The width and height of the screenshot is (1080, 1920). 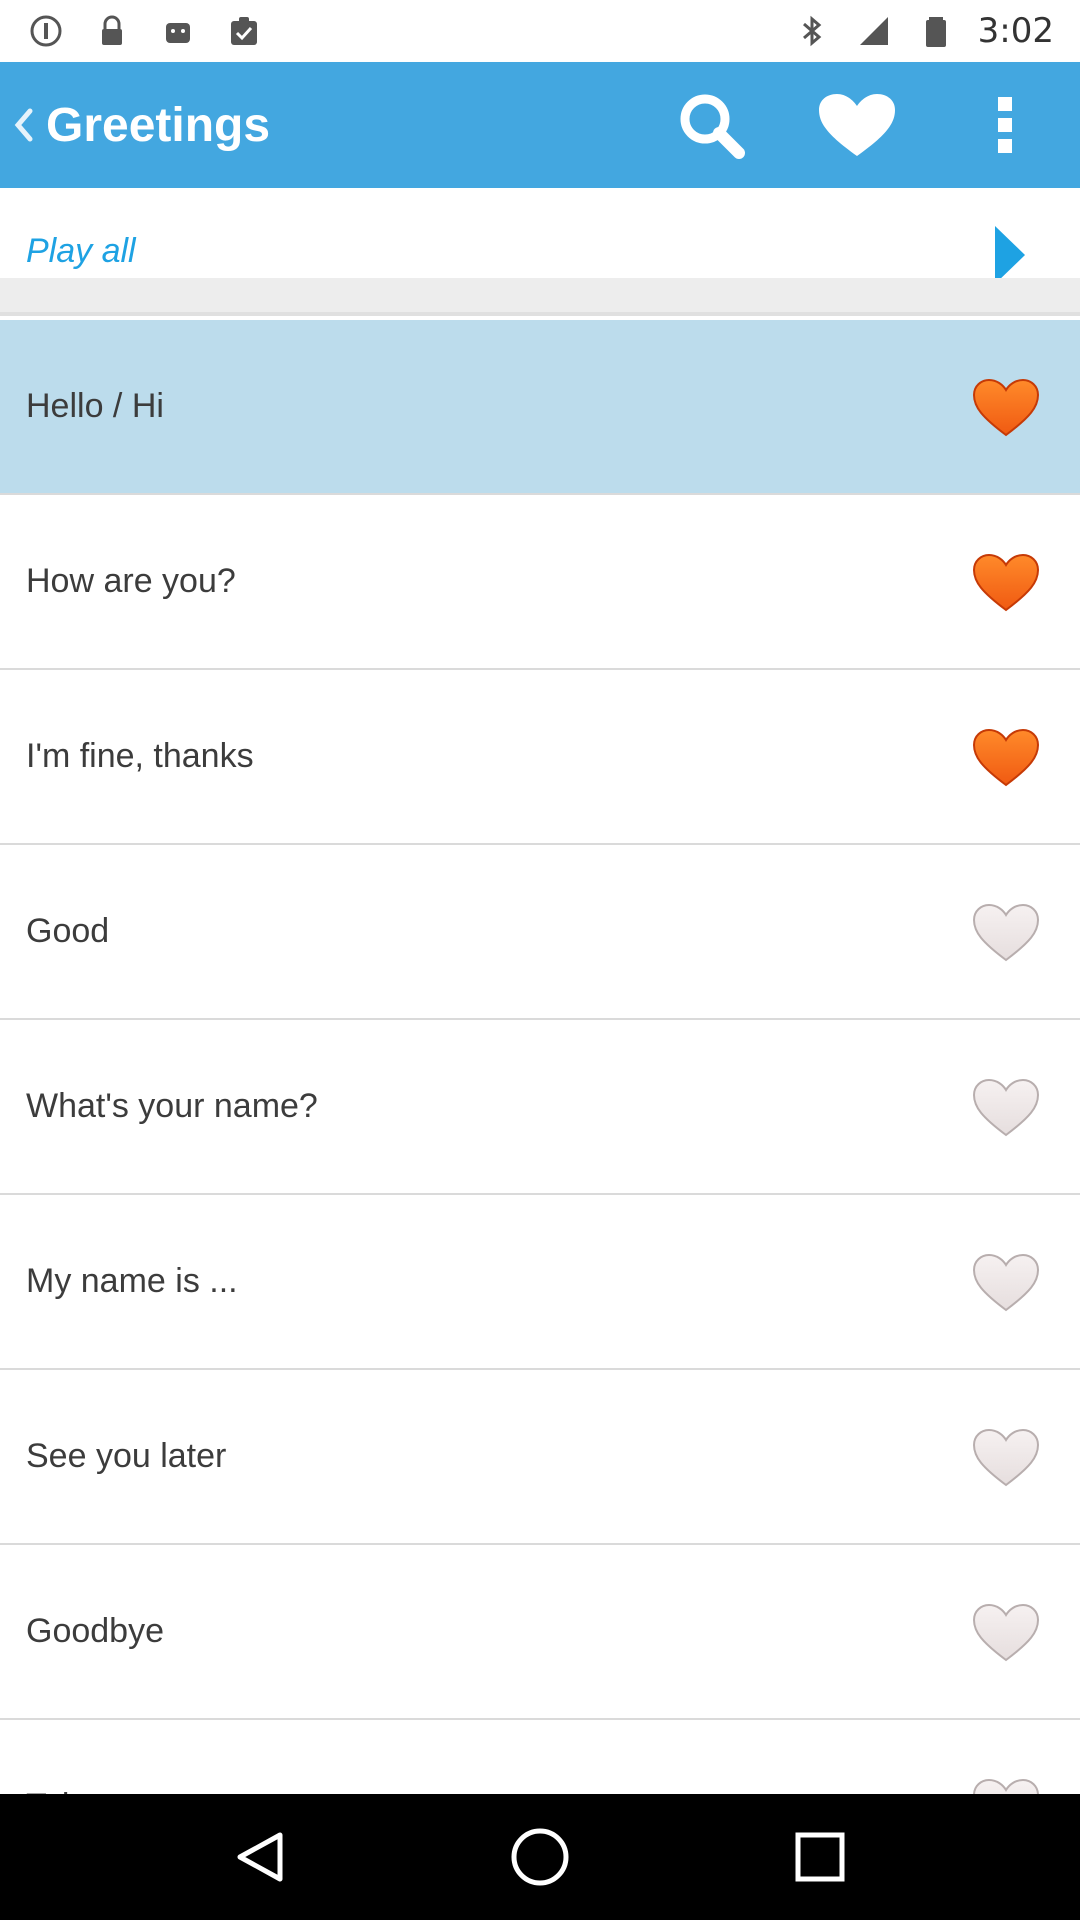 I want to click on back-icon, so click(x=260, y=1857).